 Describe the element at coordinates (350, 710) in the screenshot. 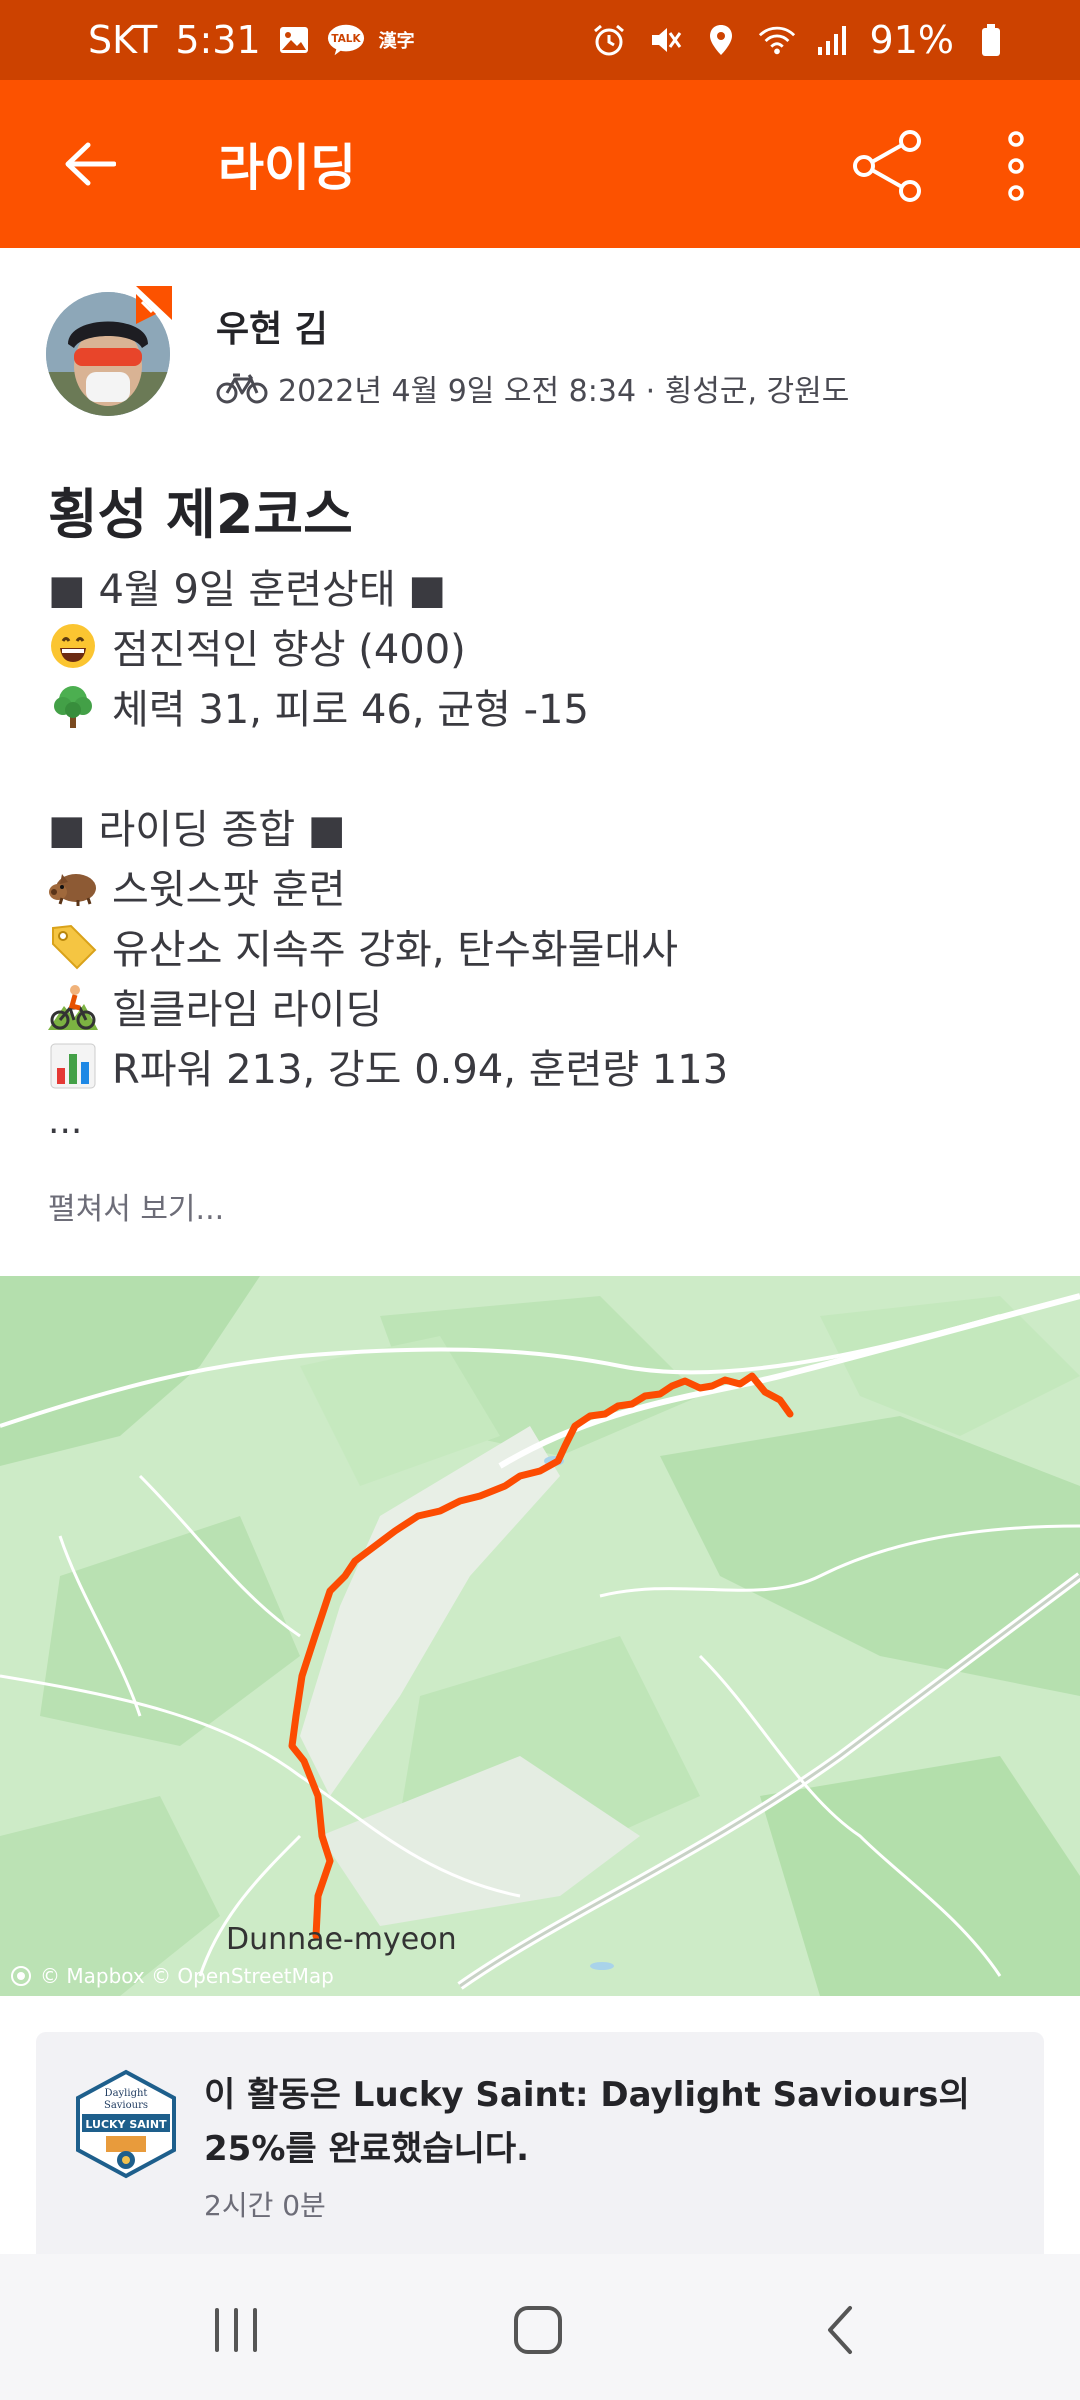

I see `description-text: 체력 31, 피로 46, 균형 -15` at that location.